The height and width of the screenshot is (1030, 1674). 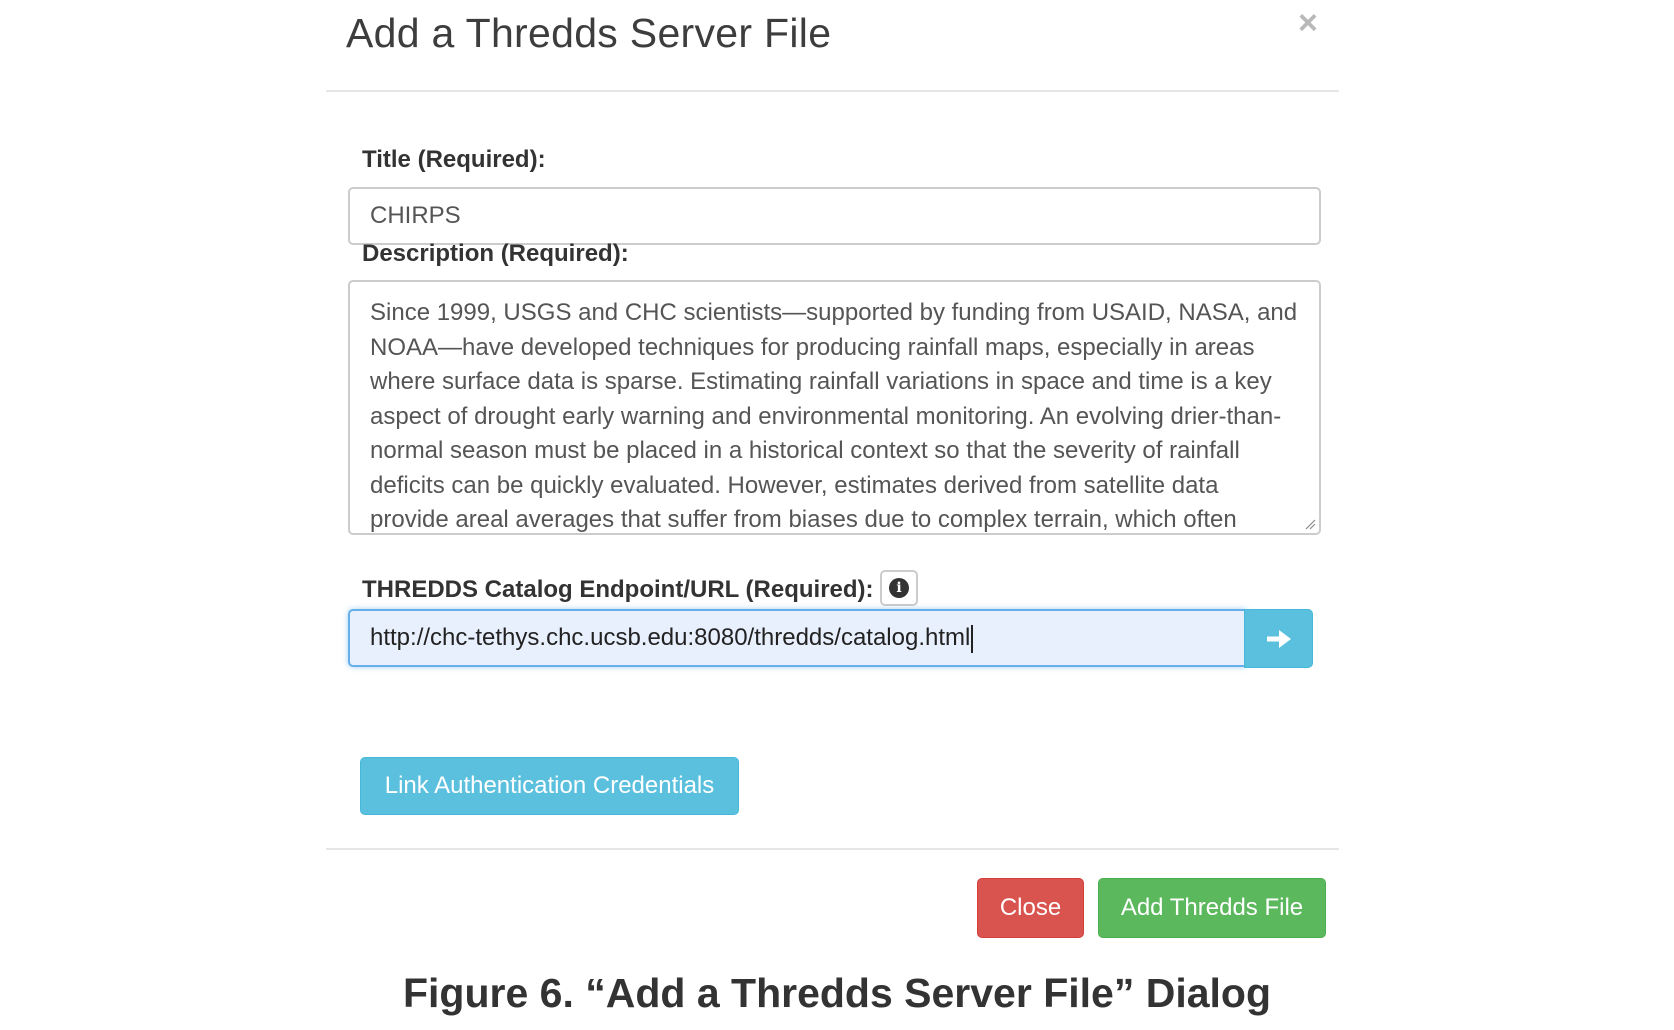 What do you see at coordinates (495, 253) in the screenshot?
I see `description-label: Description (Required):` at bounding box center [495, 253].